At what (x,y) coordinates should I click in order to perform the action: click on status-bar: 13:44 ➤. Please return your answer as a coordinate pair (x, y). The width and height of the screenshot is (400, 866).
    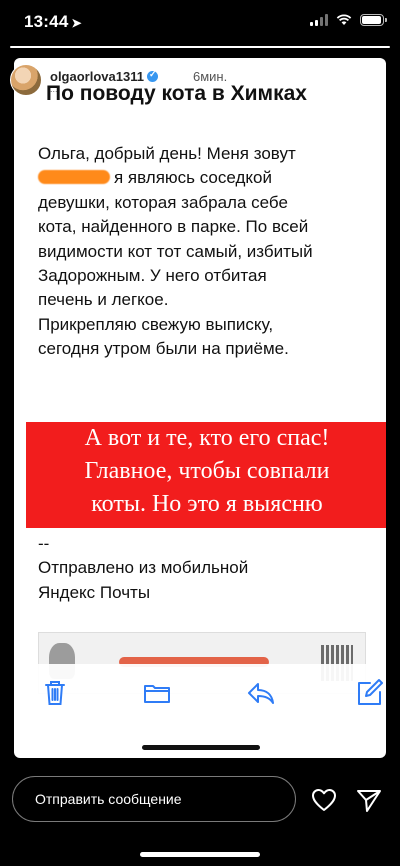
    Looking at the image, I should click on (200, 24).